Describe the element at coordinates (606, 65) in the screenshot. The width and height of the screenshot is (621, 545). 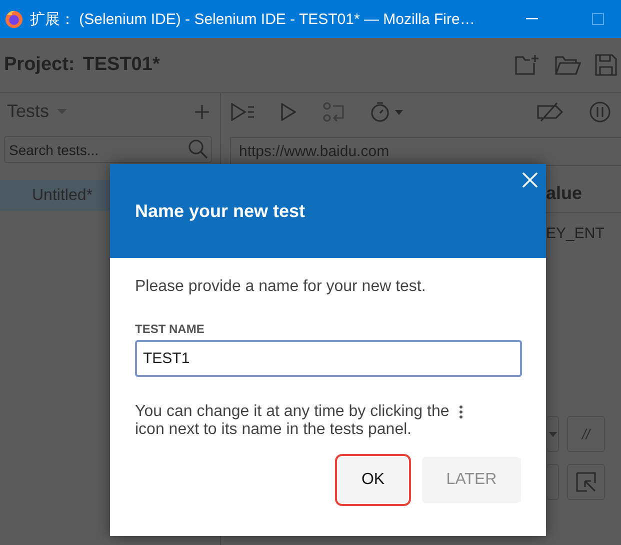
I see `save-icon` at that location.